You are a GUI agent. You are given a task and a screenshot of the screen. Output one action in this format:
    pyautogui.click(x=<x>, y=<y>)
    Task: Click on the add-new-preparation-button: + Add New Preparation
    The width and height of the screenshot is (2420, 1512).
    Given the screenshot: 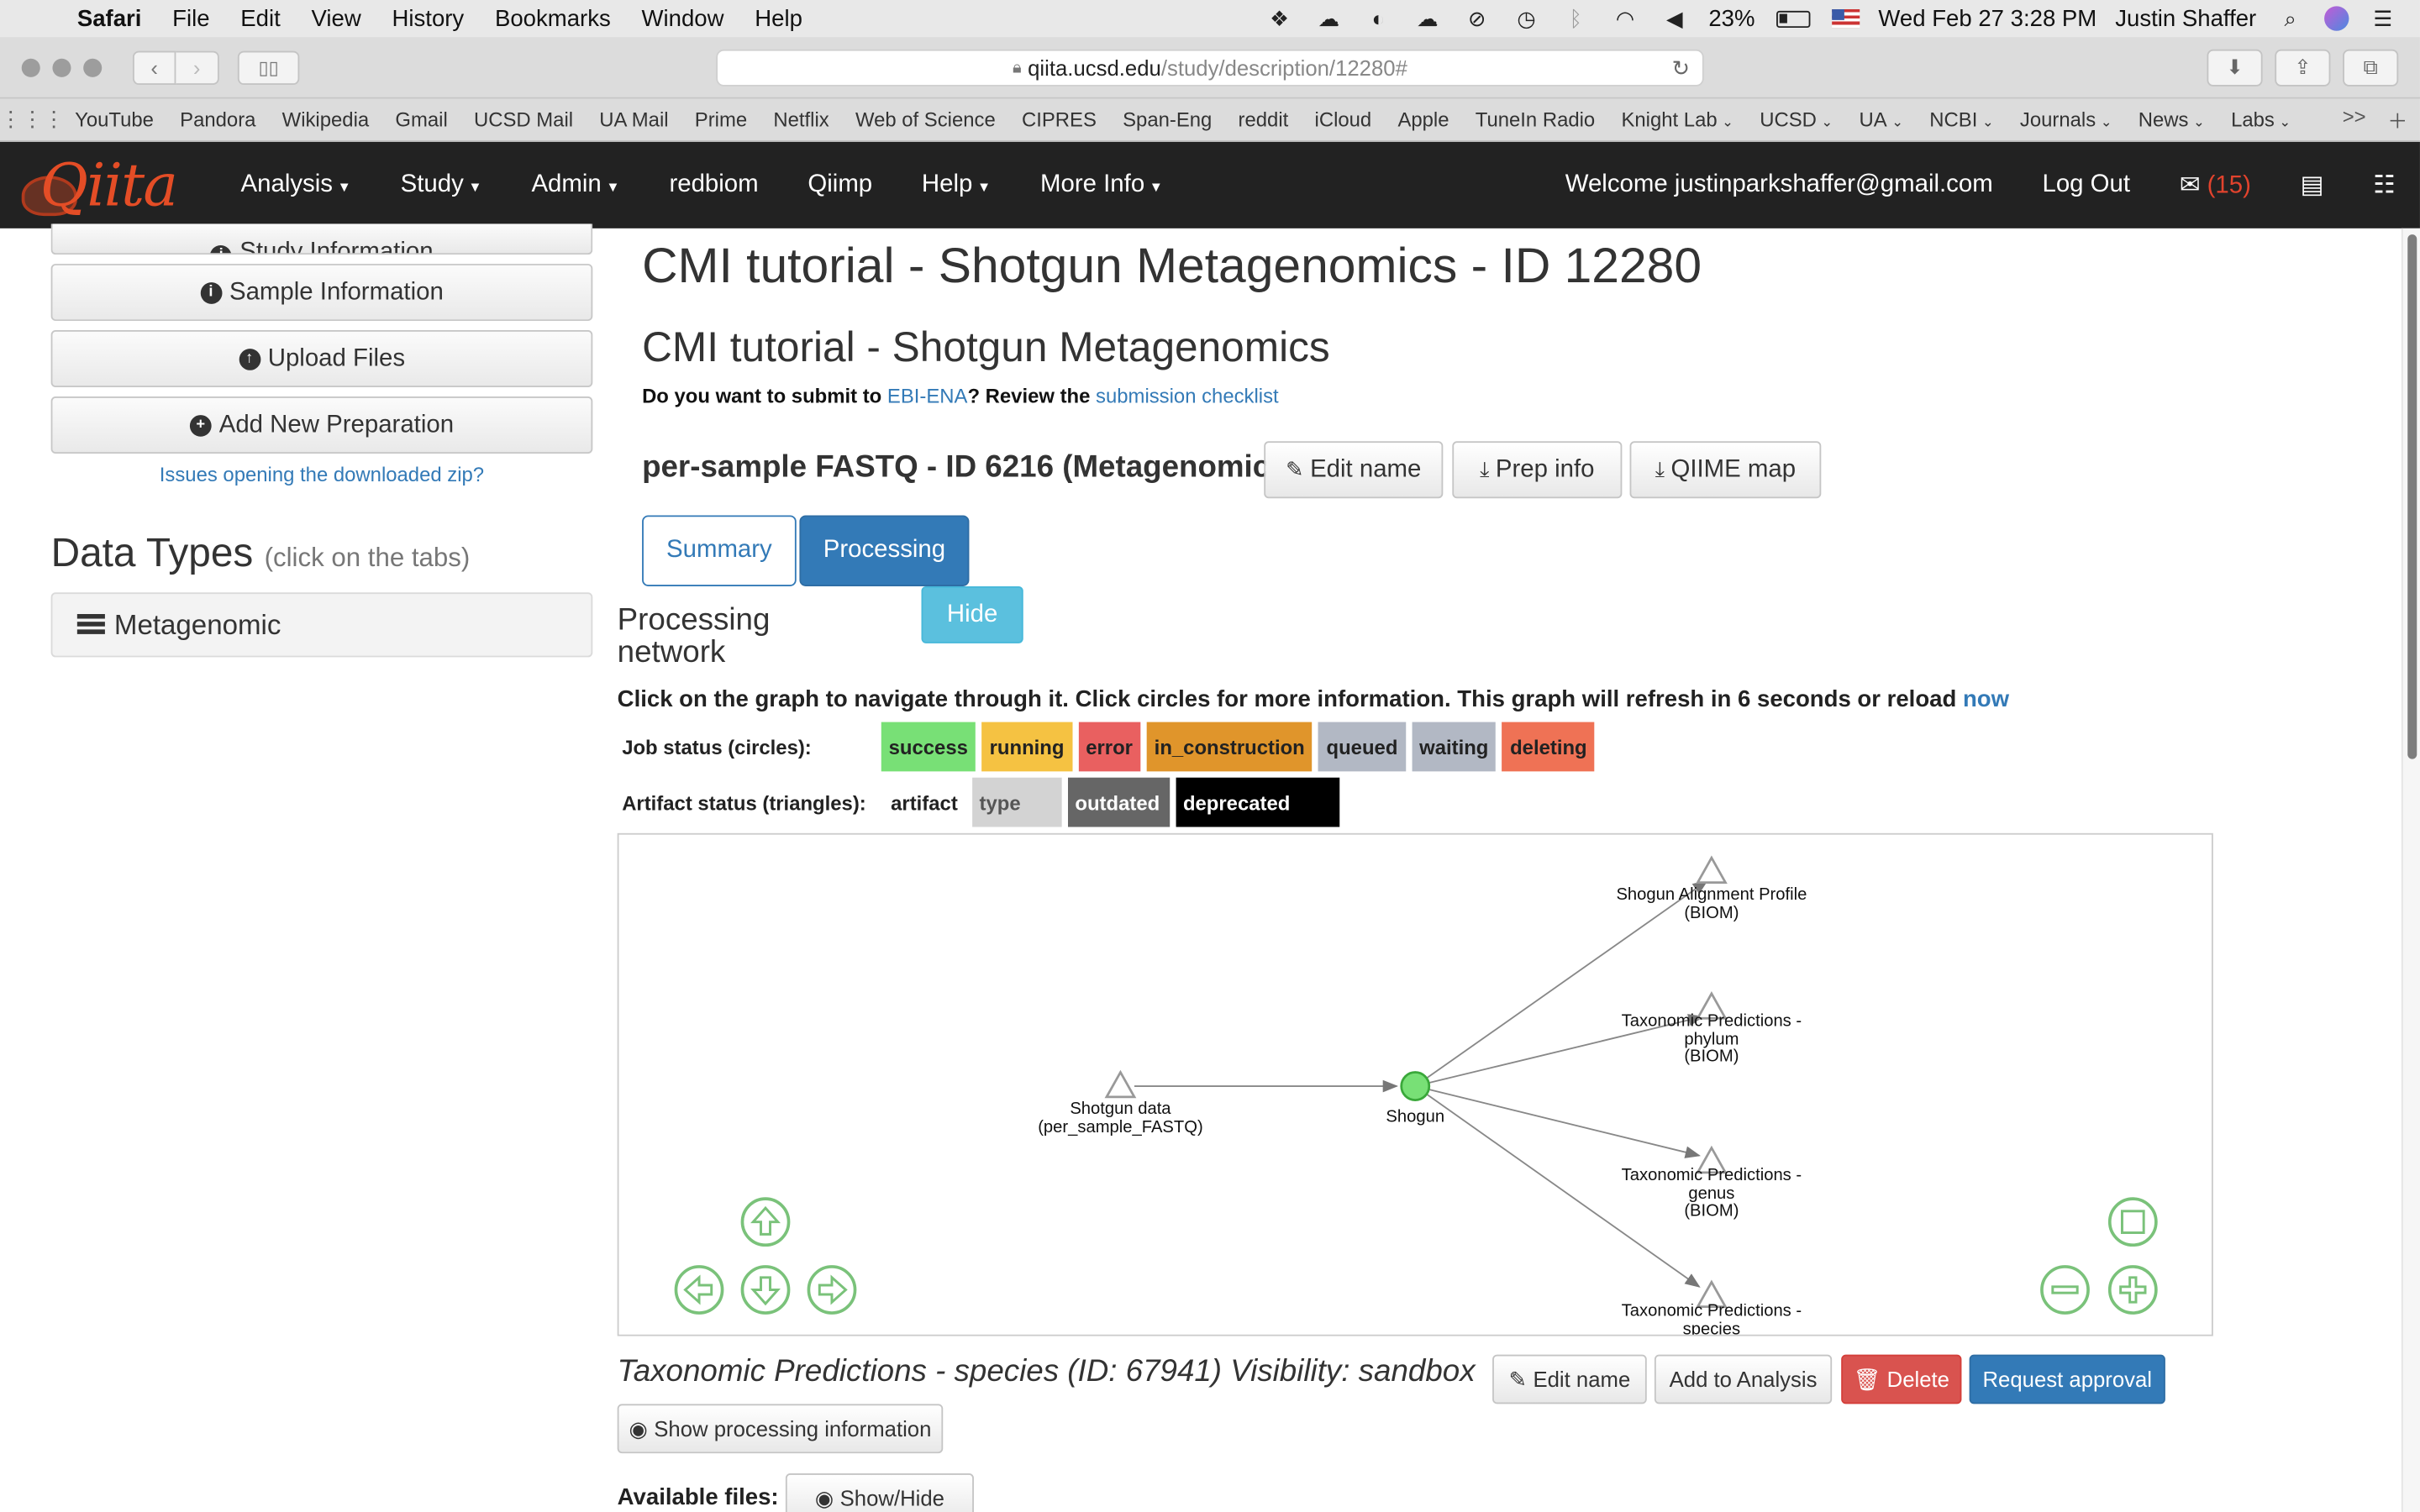 What is the action you would take?
    pyautogui.click(x=321, y=425)
    